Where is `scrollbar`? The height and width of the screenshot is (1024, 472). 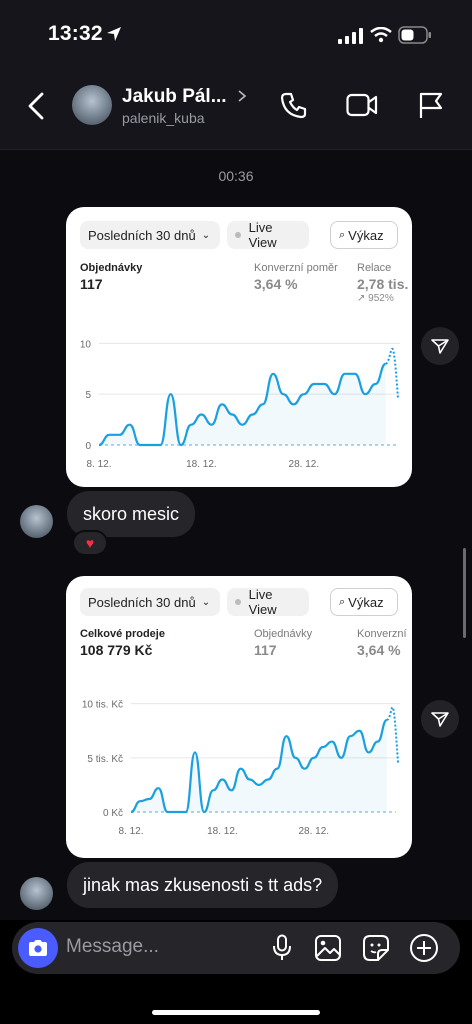
scrollbar is located at coordinates (464, 593).